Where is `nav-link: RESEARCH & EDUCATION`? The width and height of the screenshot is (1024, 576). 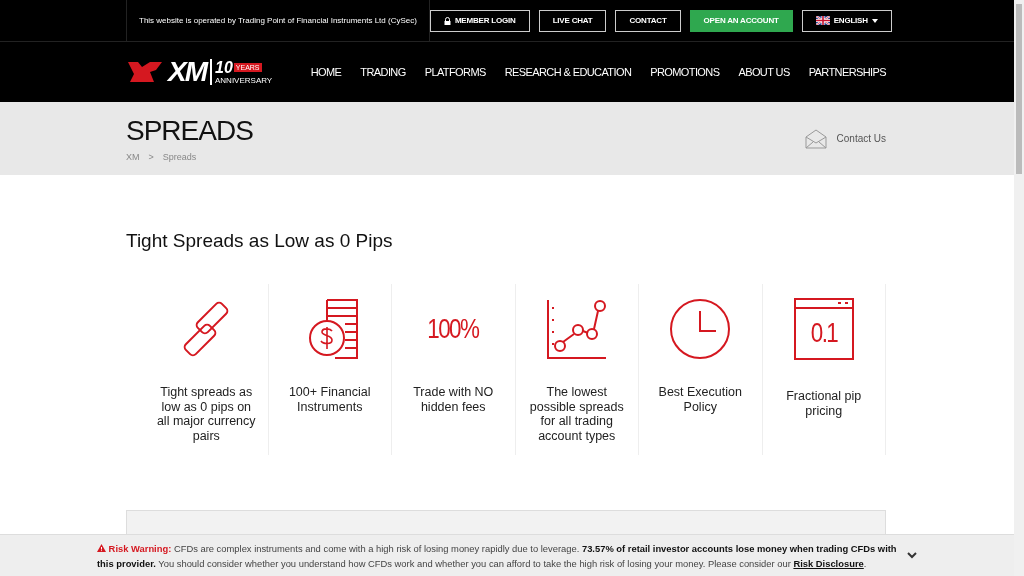 nav-link: RESEARCH & EDUCATION is located at coordinates (568, 72).